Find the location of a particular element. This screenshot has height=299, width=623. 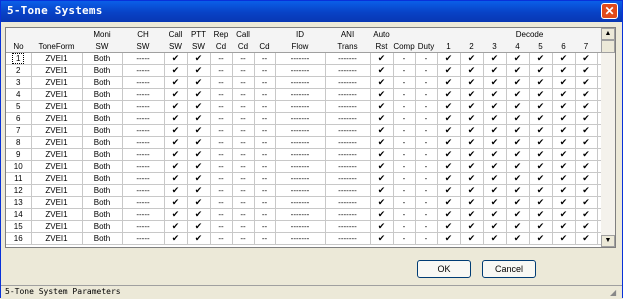

scroll-thumb is located at coordinates (608, 46).